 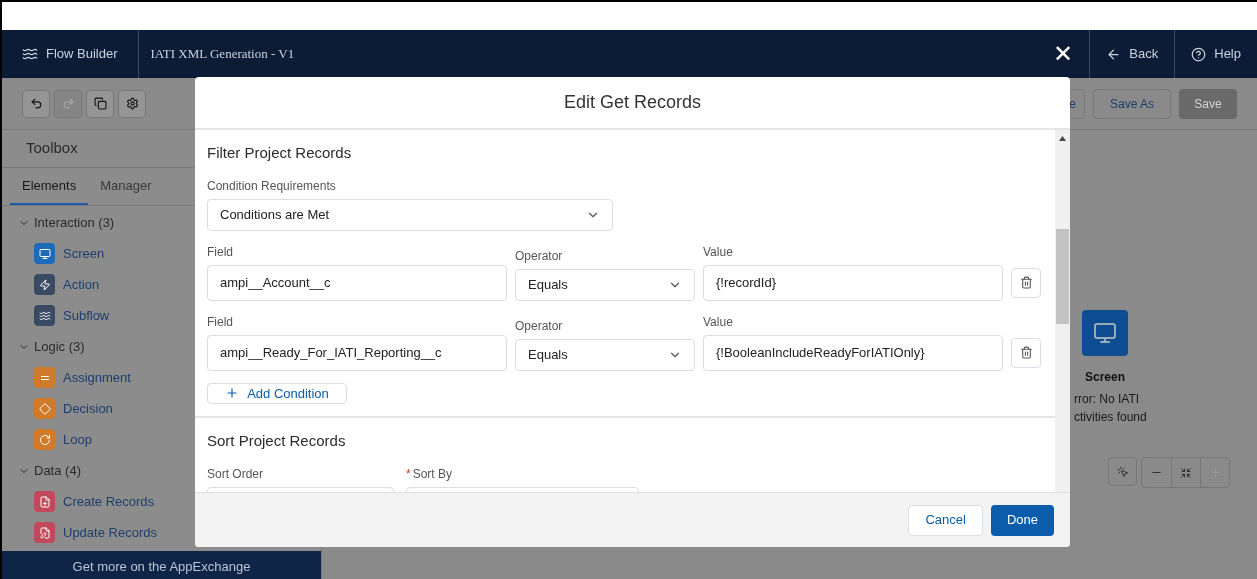 What do you see at coordinates (410, 214) in the screenshot?
I see `condition-requirements-select: Conditions are Met` at bounding box center [410, 214].